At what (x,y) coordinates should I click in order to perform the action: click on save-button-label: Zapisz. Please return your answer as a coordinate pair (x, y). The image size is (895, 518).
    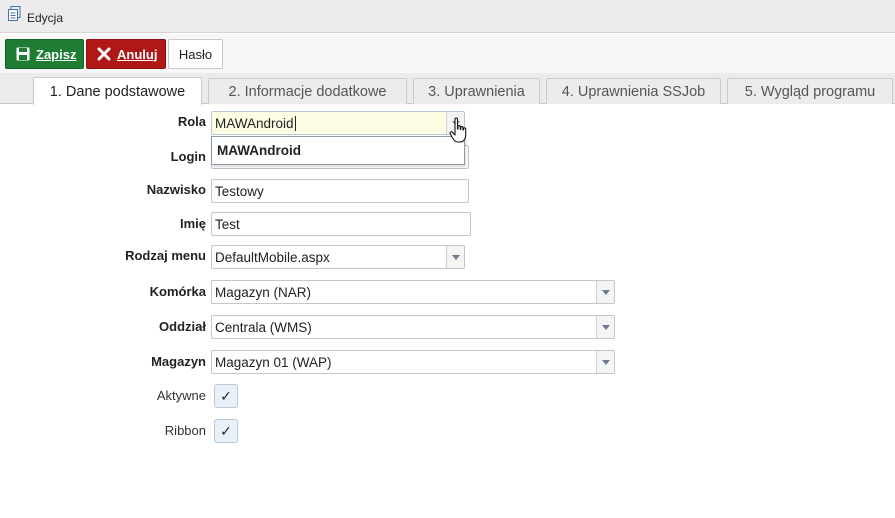
    Looking at the image, I should click on (56, 54).